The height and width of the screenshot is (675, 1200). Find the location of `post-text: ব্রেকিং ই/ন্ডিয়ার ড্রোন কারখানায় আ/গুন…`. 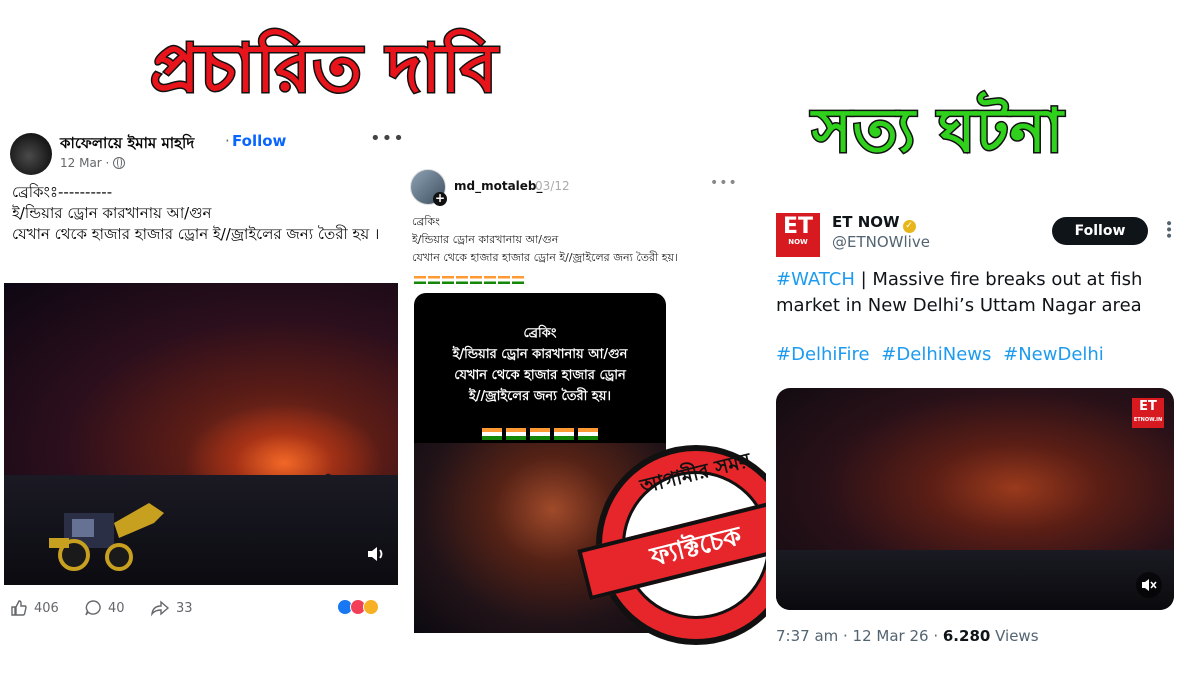

post-text: ব্রেকিং ই/ন্ডিয়ার ড্রোন কারখানায় আ/গুন… is located at coordinates (572, 240).